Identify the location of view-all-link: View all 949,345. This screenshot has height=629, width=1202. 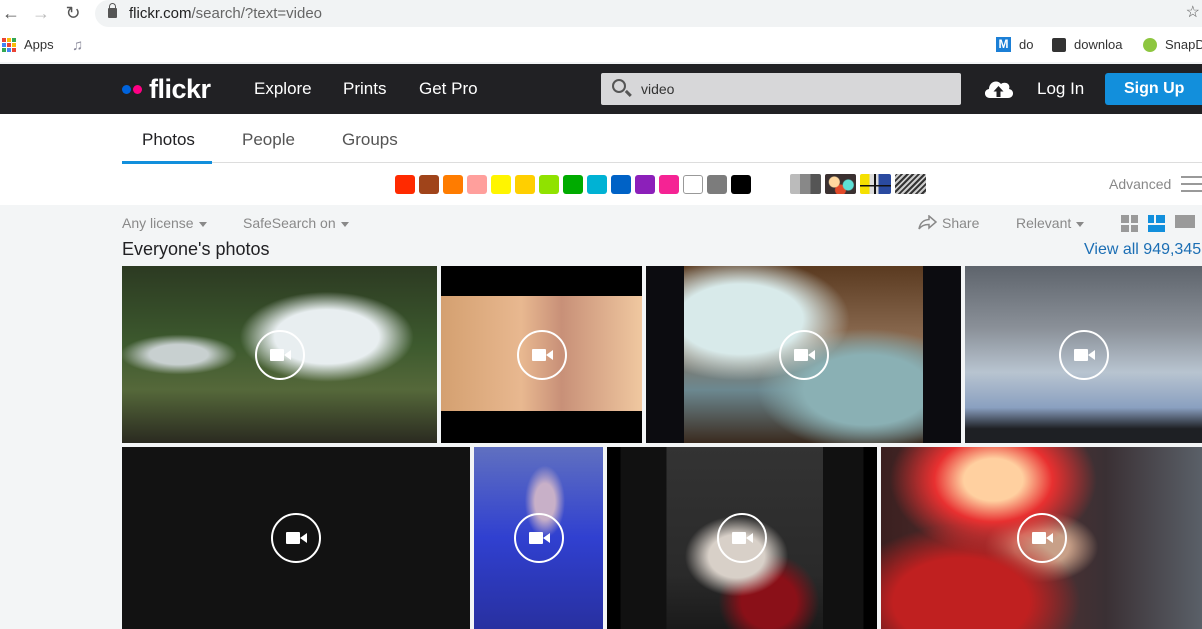
(1142, 250).